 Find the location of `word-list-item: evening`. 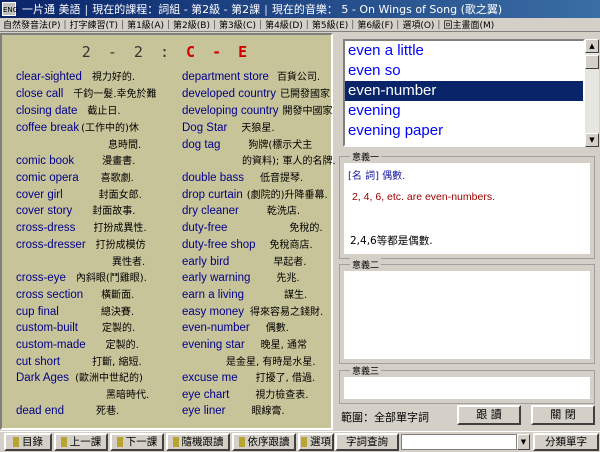

word-list-item: evening is located at coordinates (464, 111).